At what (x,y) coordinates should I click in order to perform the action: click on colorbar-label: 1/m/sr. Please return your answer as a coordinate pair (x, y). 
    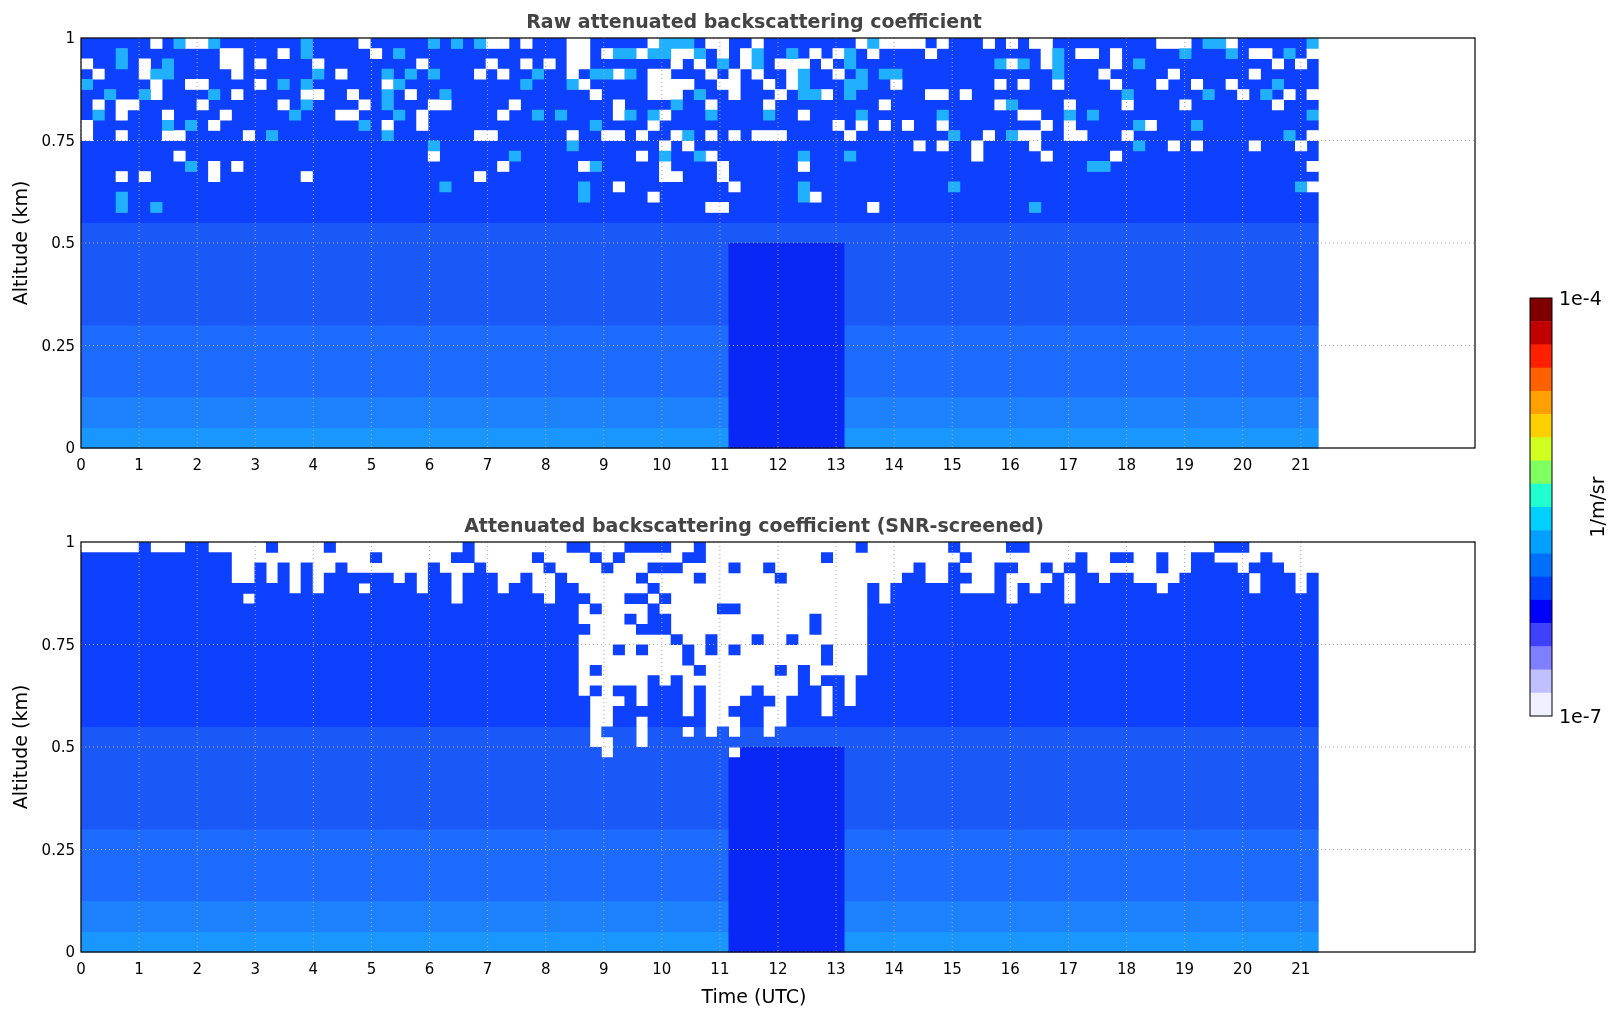
    Looking at the image, I should click on (1597, 507).